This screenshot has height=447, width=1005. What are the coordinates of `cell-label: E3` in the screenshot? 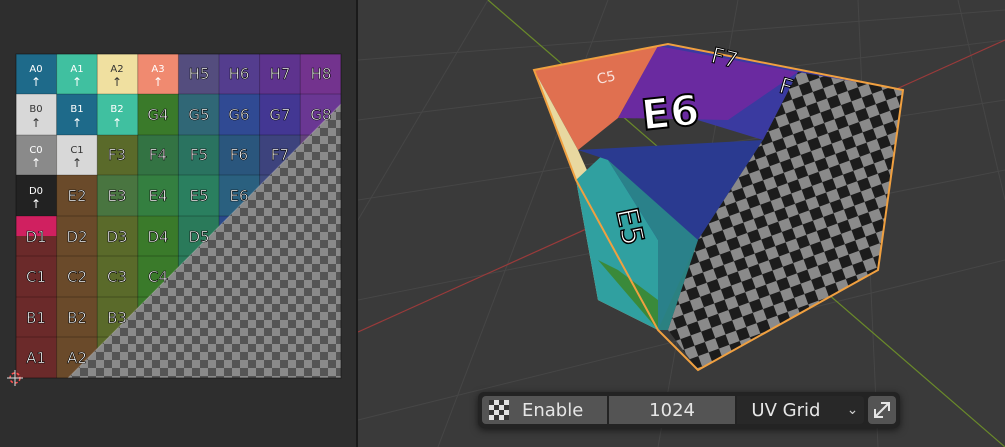 It's located at (116, 196).